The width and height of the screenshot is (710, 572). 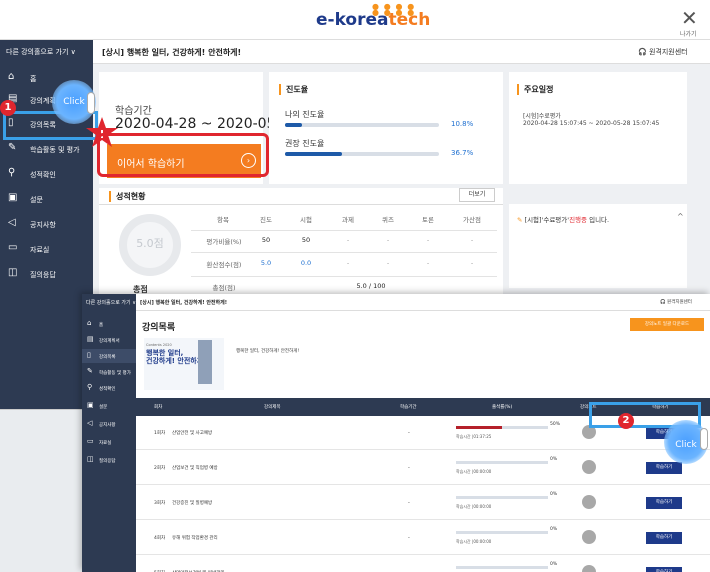 I want to click on exam-alert: ✎ [시험]'수료평가'진행중 입니다., so click(x=563, y=219).